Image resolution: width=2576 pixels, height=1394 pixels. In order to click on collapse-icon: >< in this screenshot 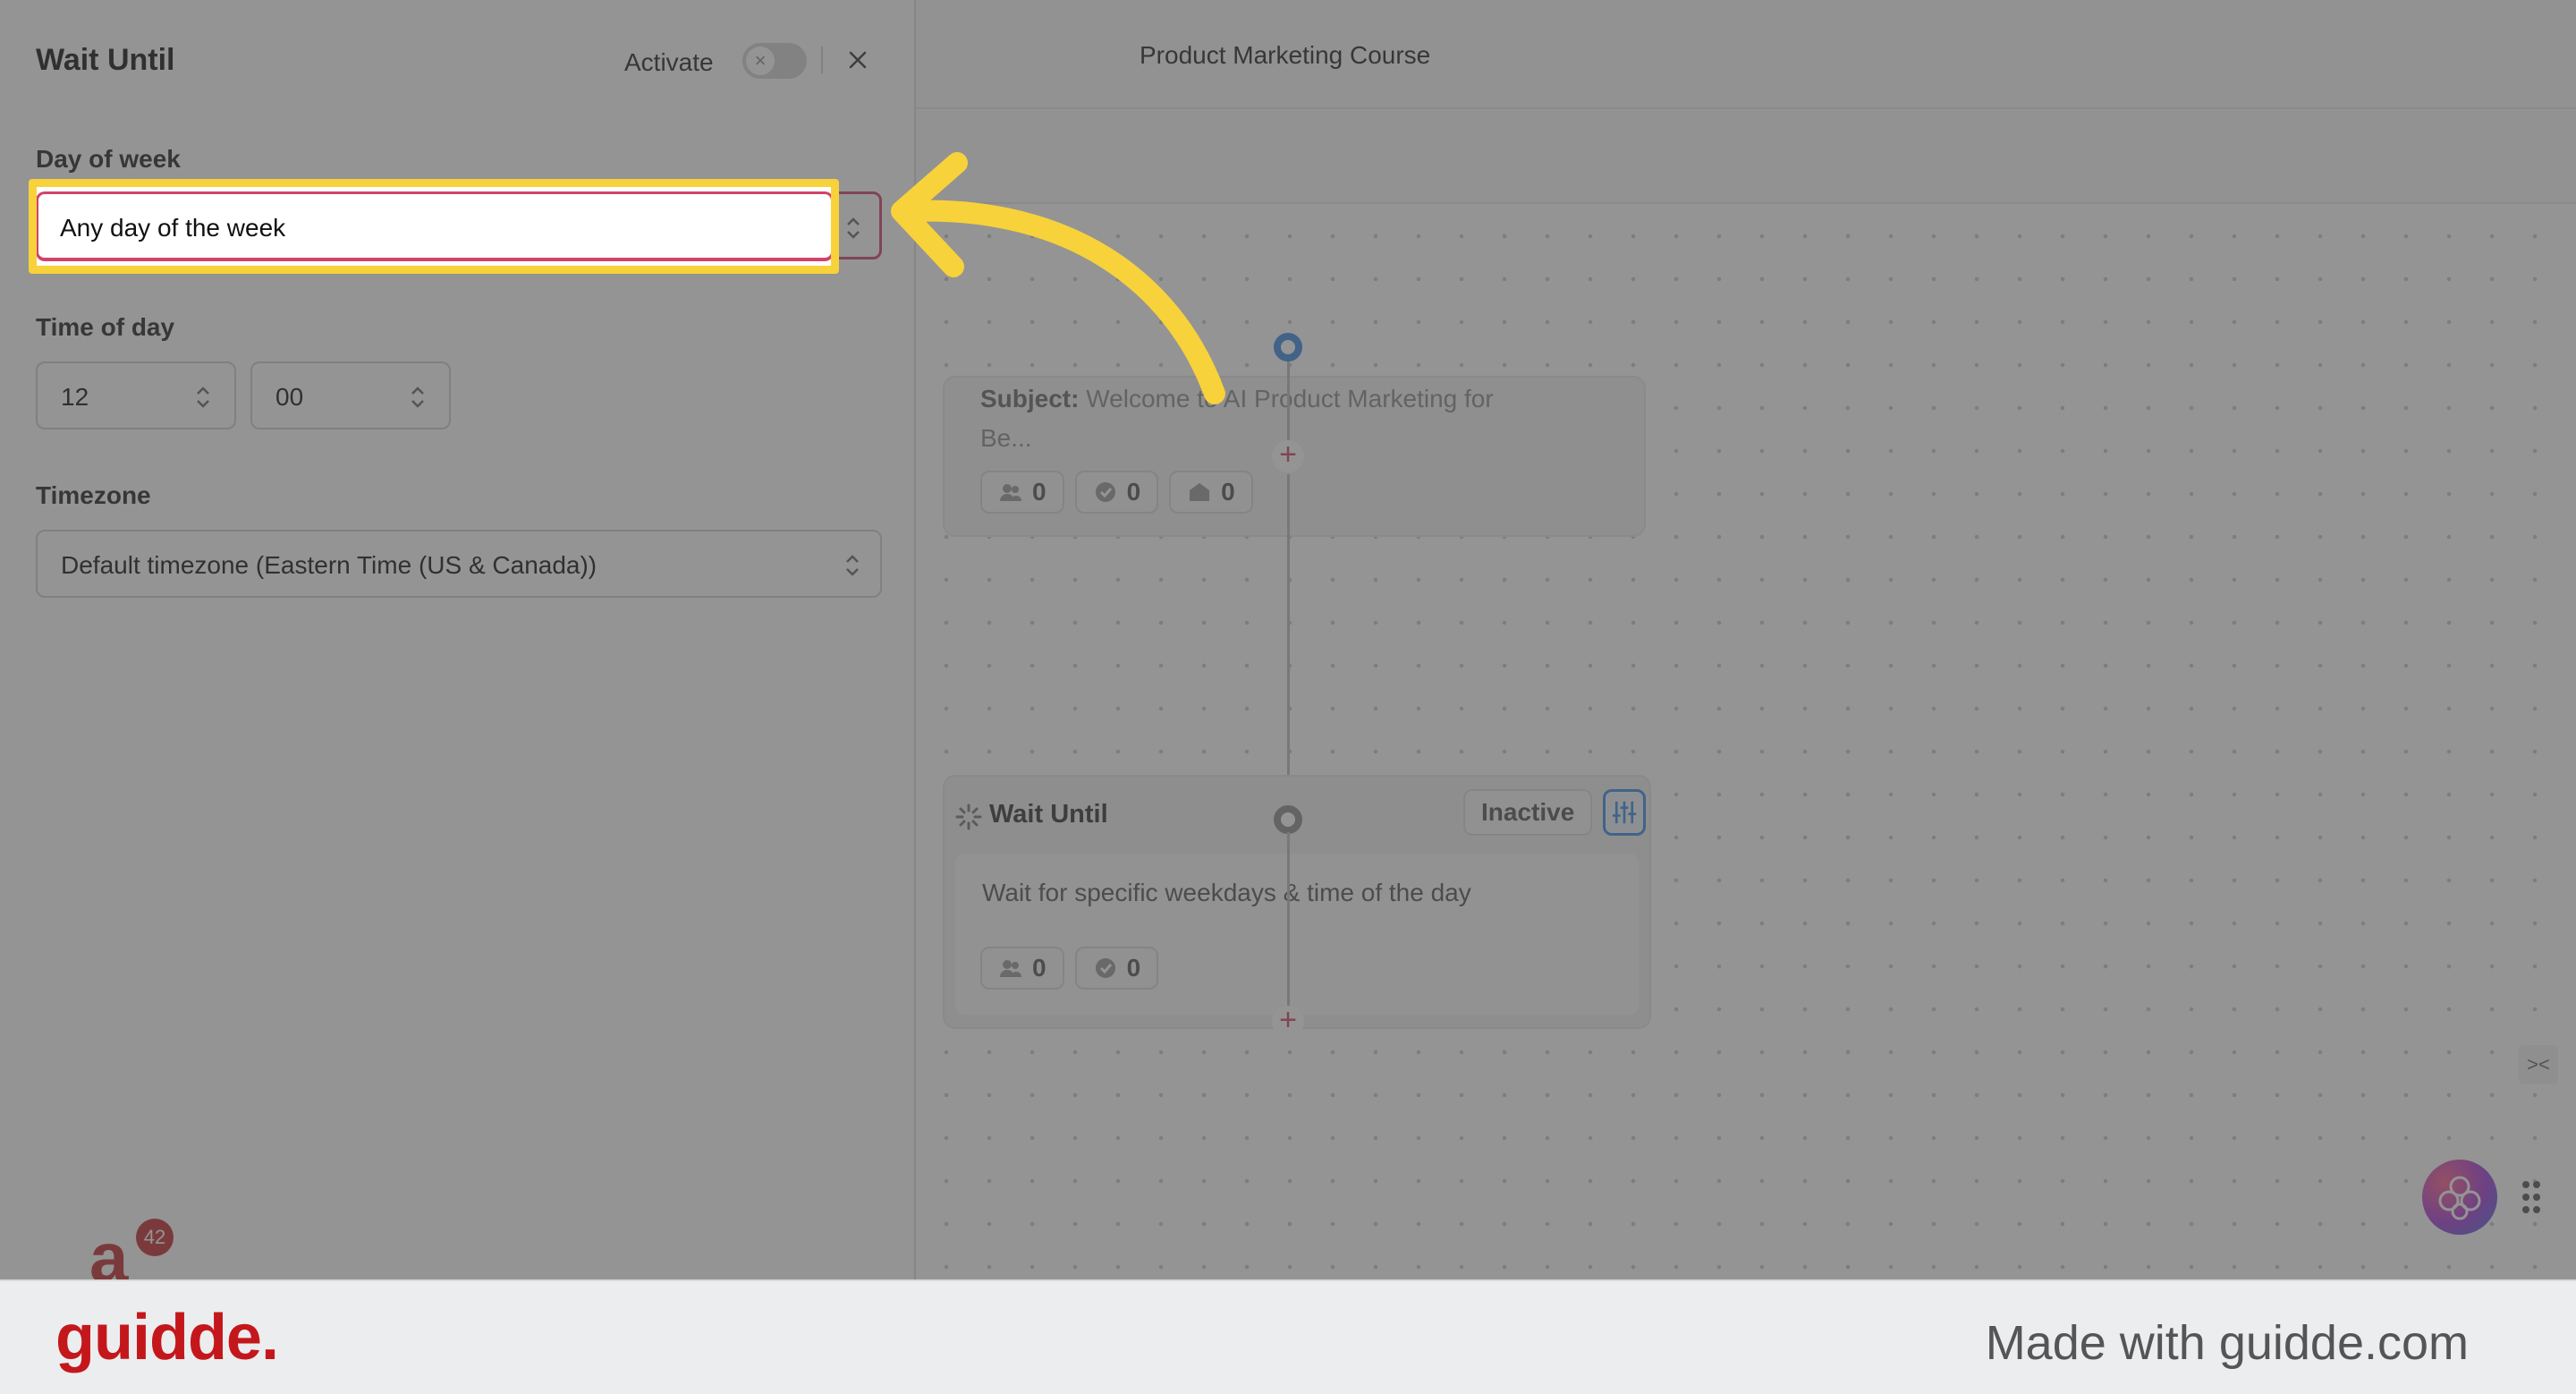, I will do `click(2538, 1064)`.